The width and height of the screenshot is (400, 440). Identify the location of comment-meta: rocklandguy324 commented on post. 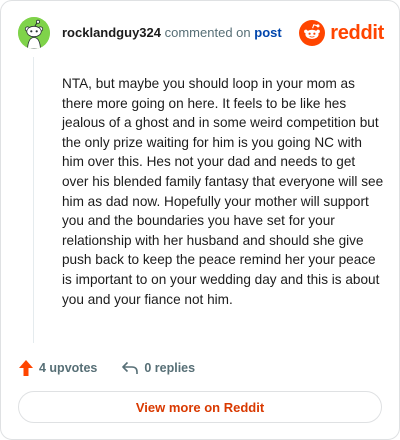
(172, 33).